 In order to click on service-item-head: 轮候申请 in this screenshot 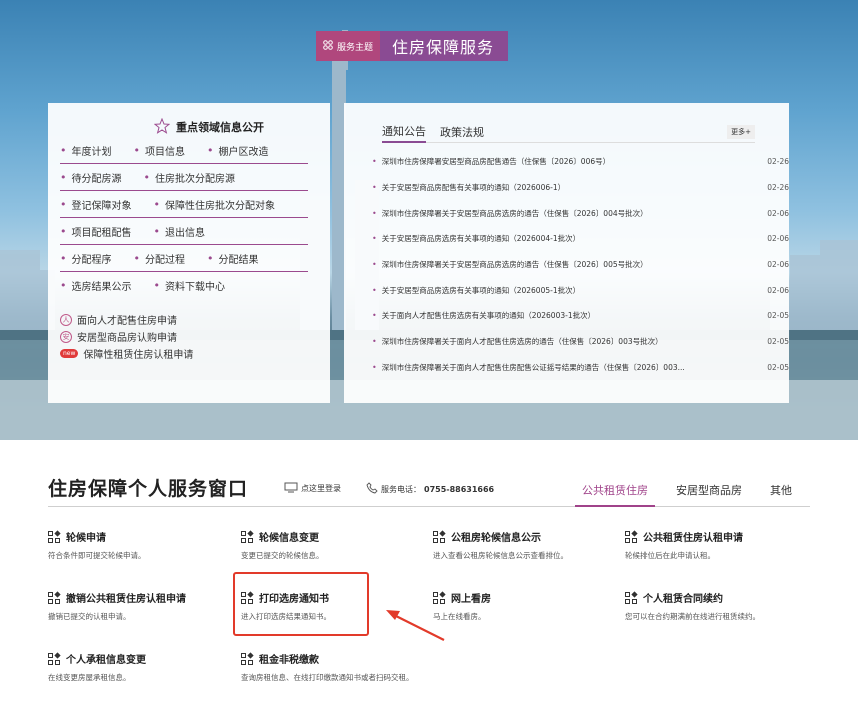, I will do `click(138, 536)`.